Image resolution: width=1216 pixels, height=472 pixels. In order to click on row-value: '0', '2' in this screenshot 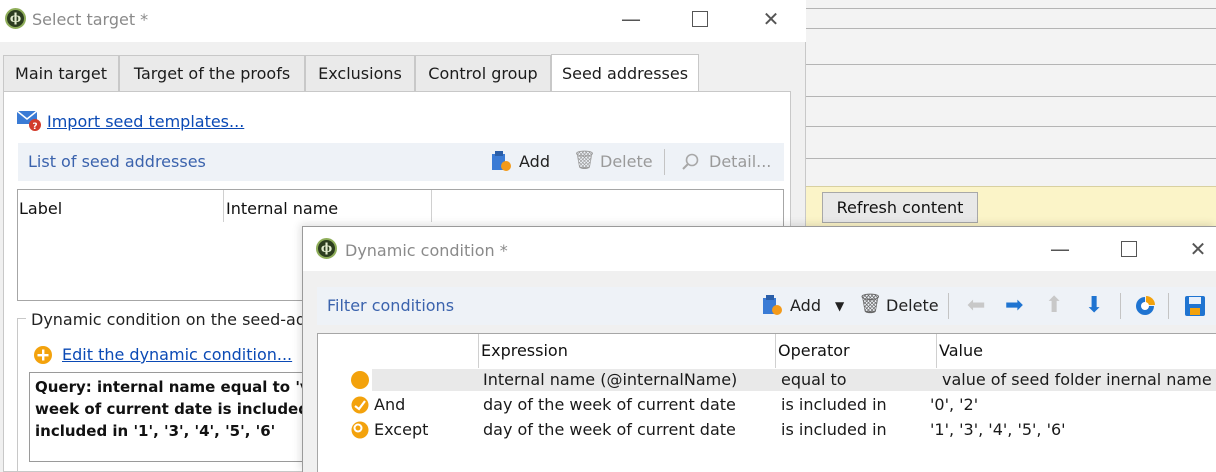, I will do `click(954, 404)`.